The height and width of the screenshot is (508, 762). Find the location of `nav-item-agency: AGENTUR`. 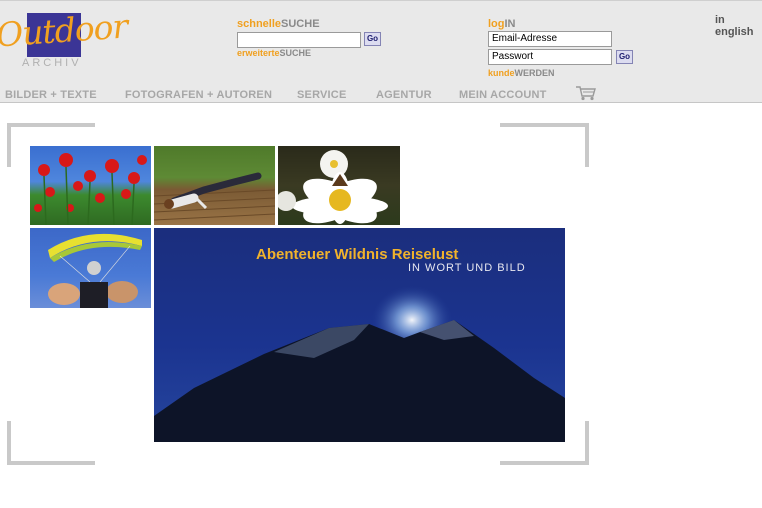

nav-item-agency: AGENTUR is located at coordinates (404, 95).